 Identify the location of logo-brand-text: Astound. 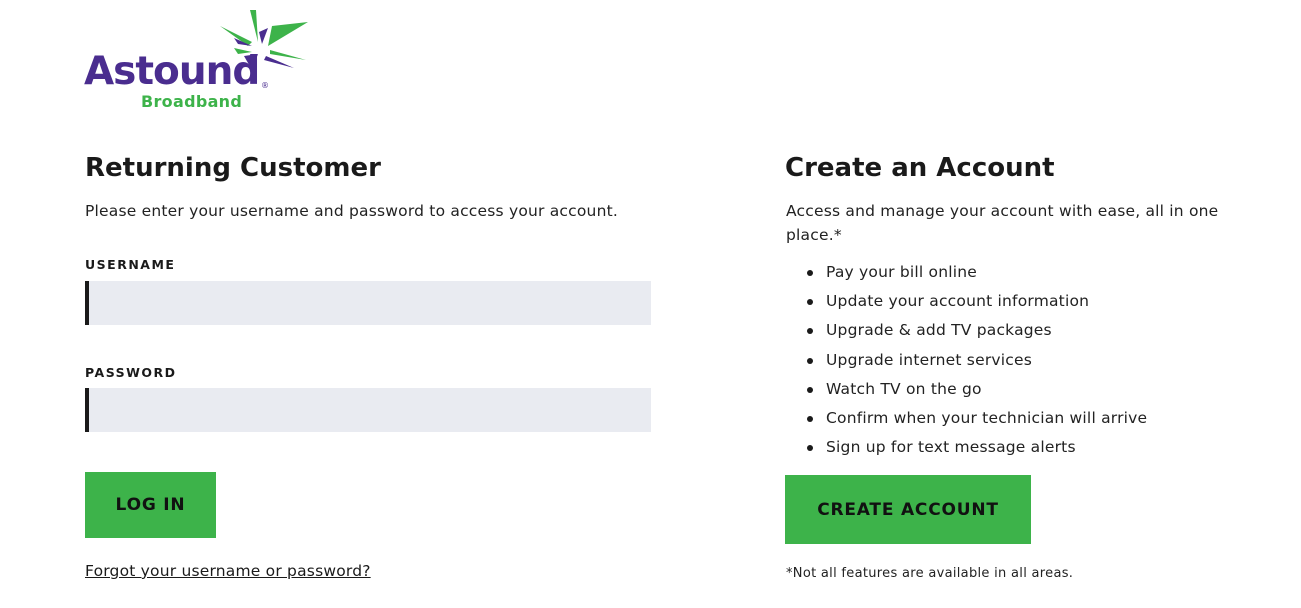
(172, 71).